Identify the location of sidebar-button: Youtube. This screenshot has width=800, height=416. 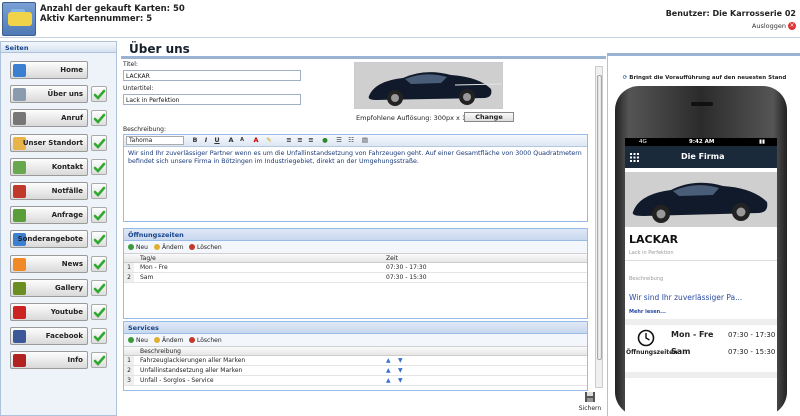
(49, 312).